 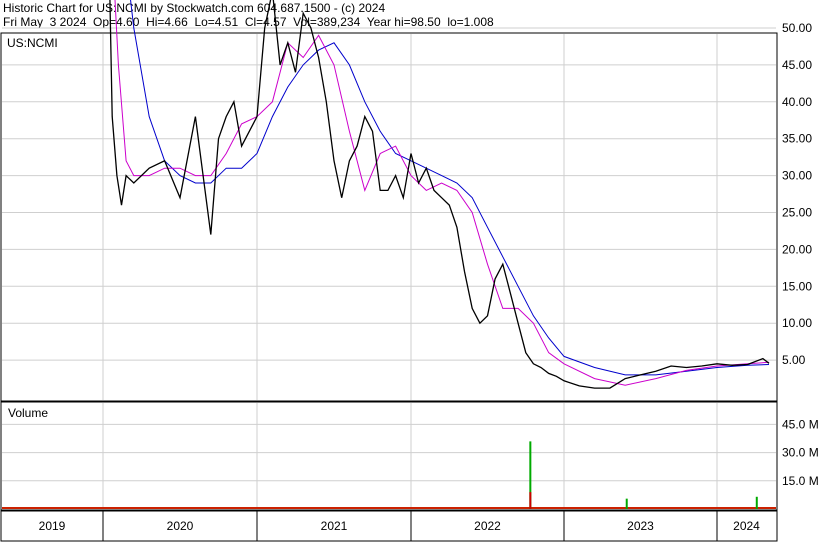 I want to click on year-tick-label: 2024, so click(x=746, y=526).